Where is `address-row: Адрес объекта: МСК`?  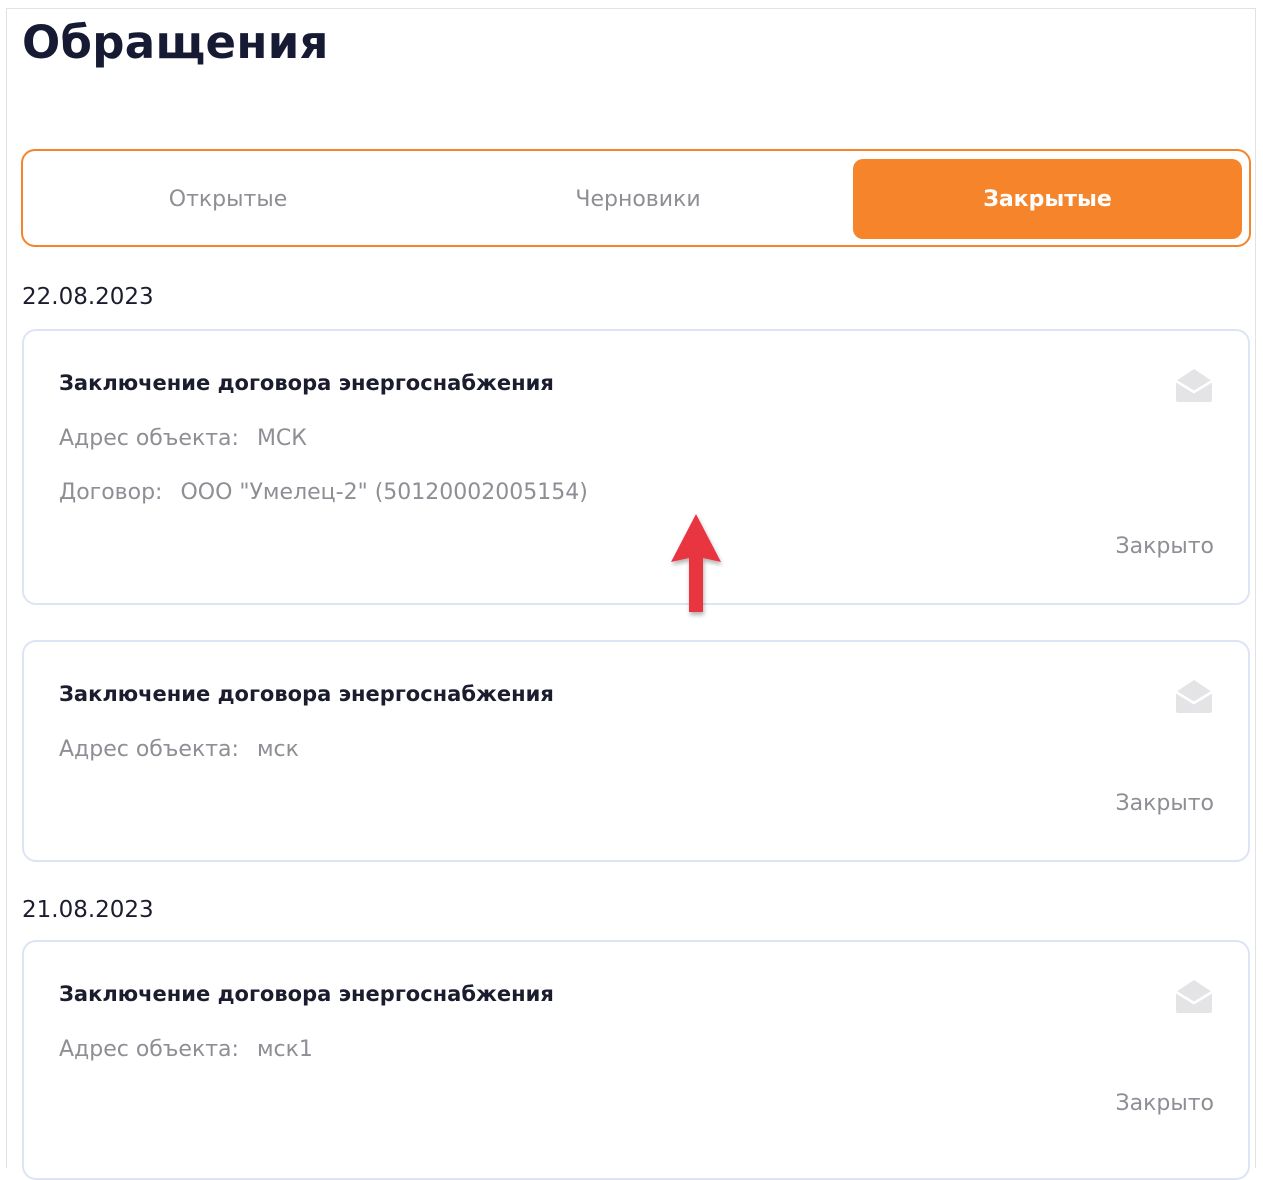 address-row: Адрес объекта: МСК is located at coordinates (183, 438).